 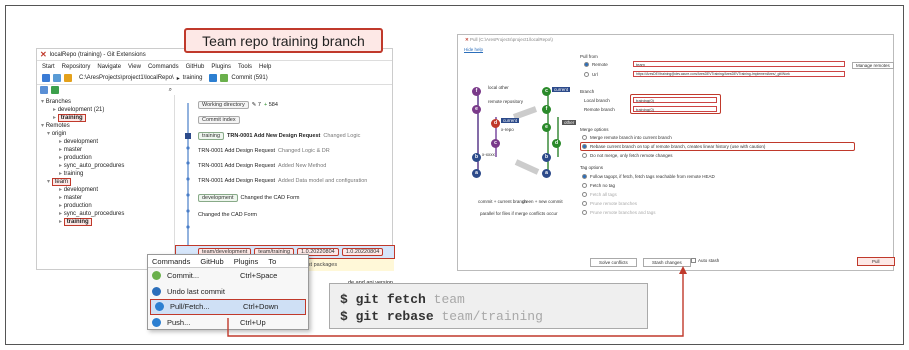 I want to click on wd-added: 584, so click(x=273, y=105).